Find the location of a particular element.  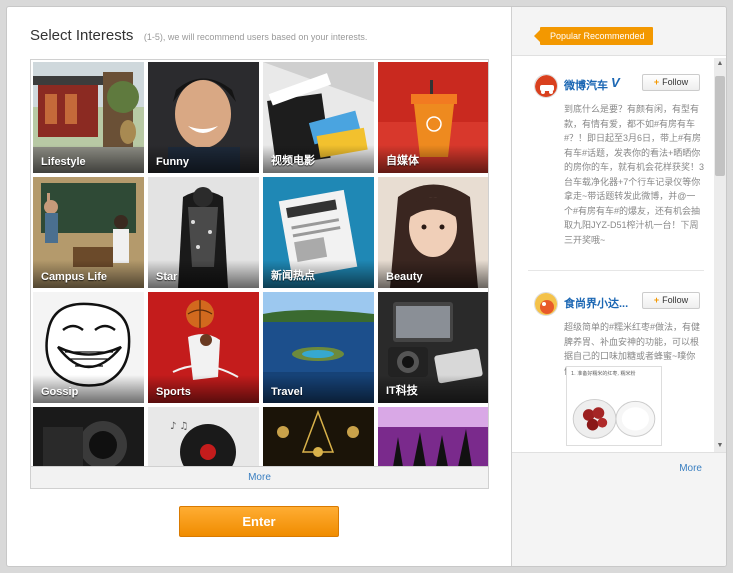

interest-tile-astrology is located at coordinates (318, 436).